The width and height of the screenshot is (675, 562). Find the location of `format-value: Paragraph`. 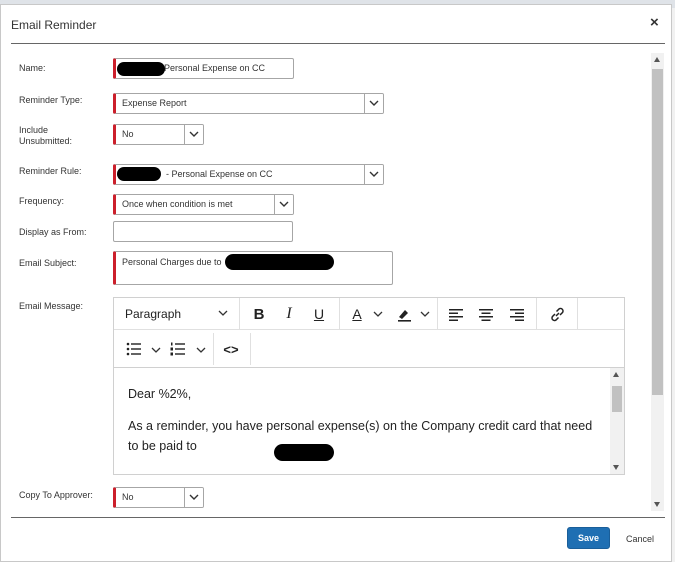

format-value: Paragraph is located at coordinates (153, 314).